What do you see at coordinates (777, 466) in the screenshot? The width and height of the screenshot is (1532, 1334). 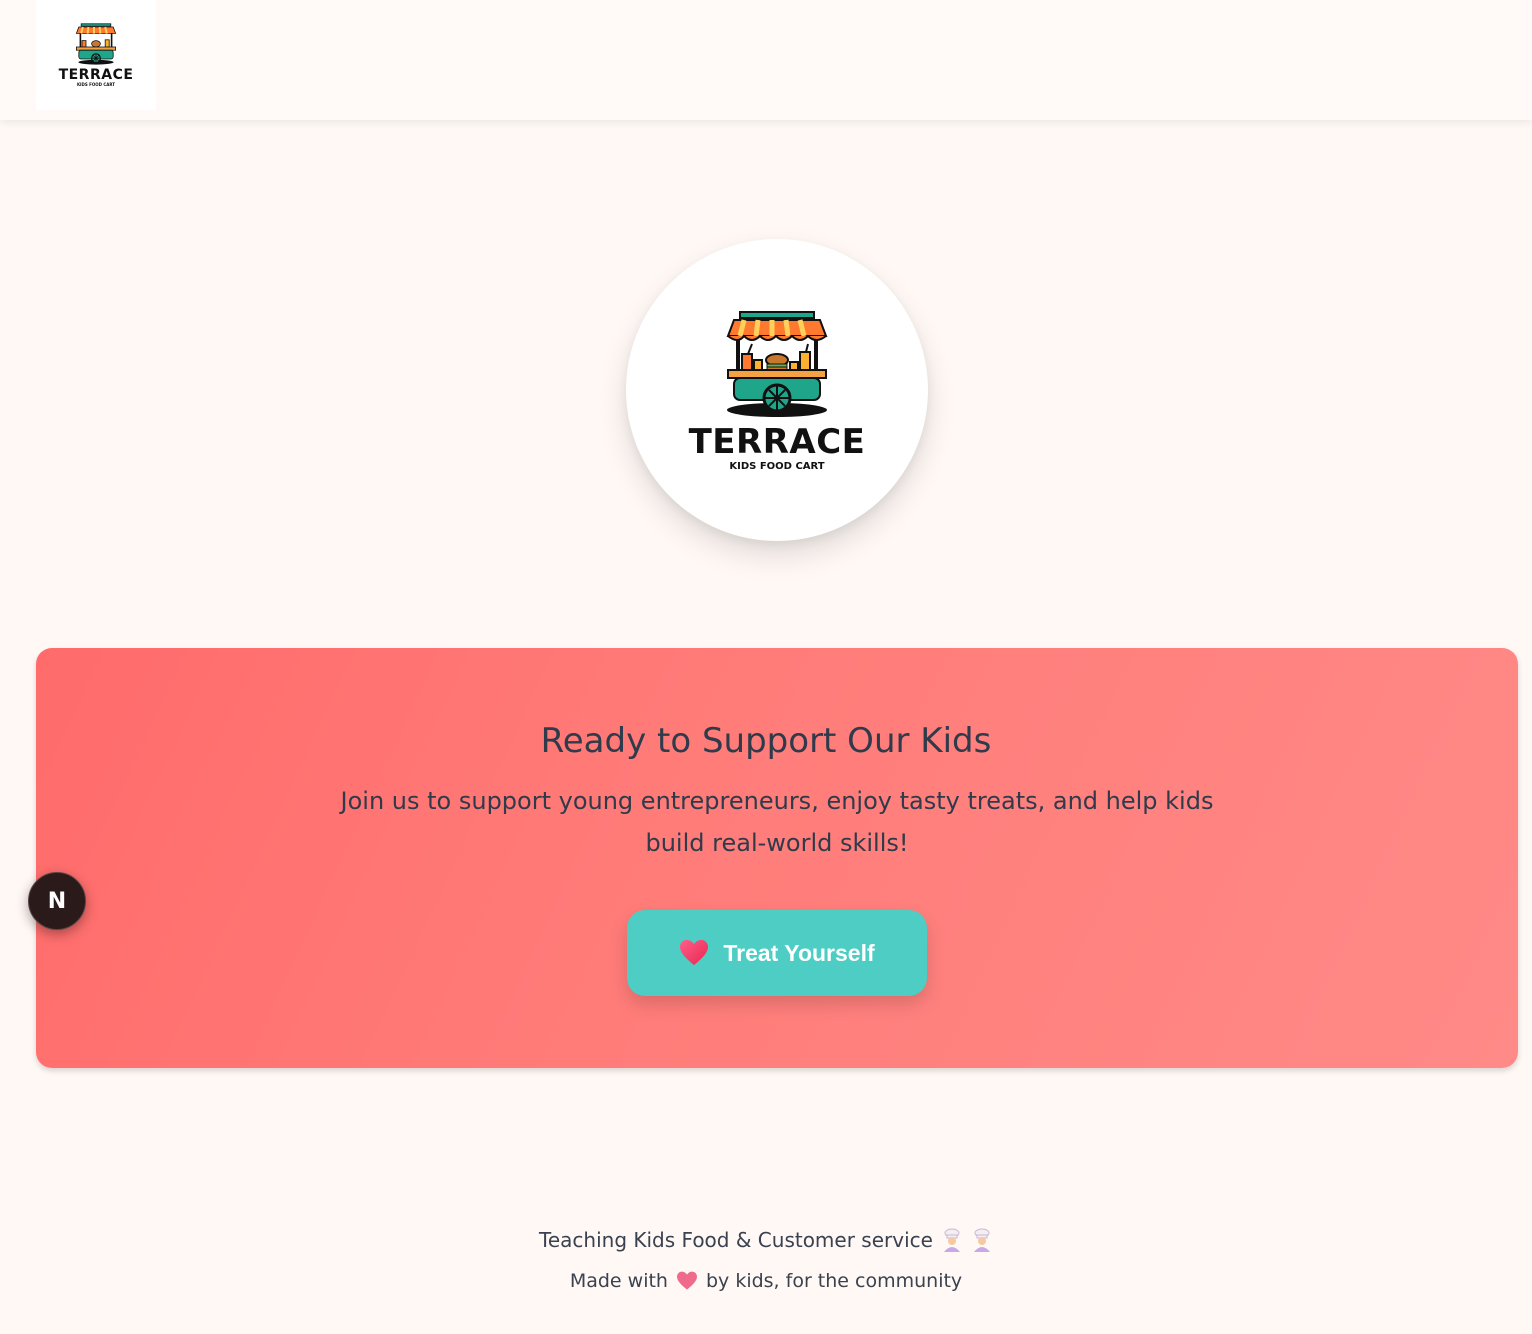 I see `hero-logo-tagline: KIDS FOOD CART` at bounding box center [777, 466].